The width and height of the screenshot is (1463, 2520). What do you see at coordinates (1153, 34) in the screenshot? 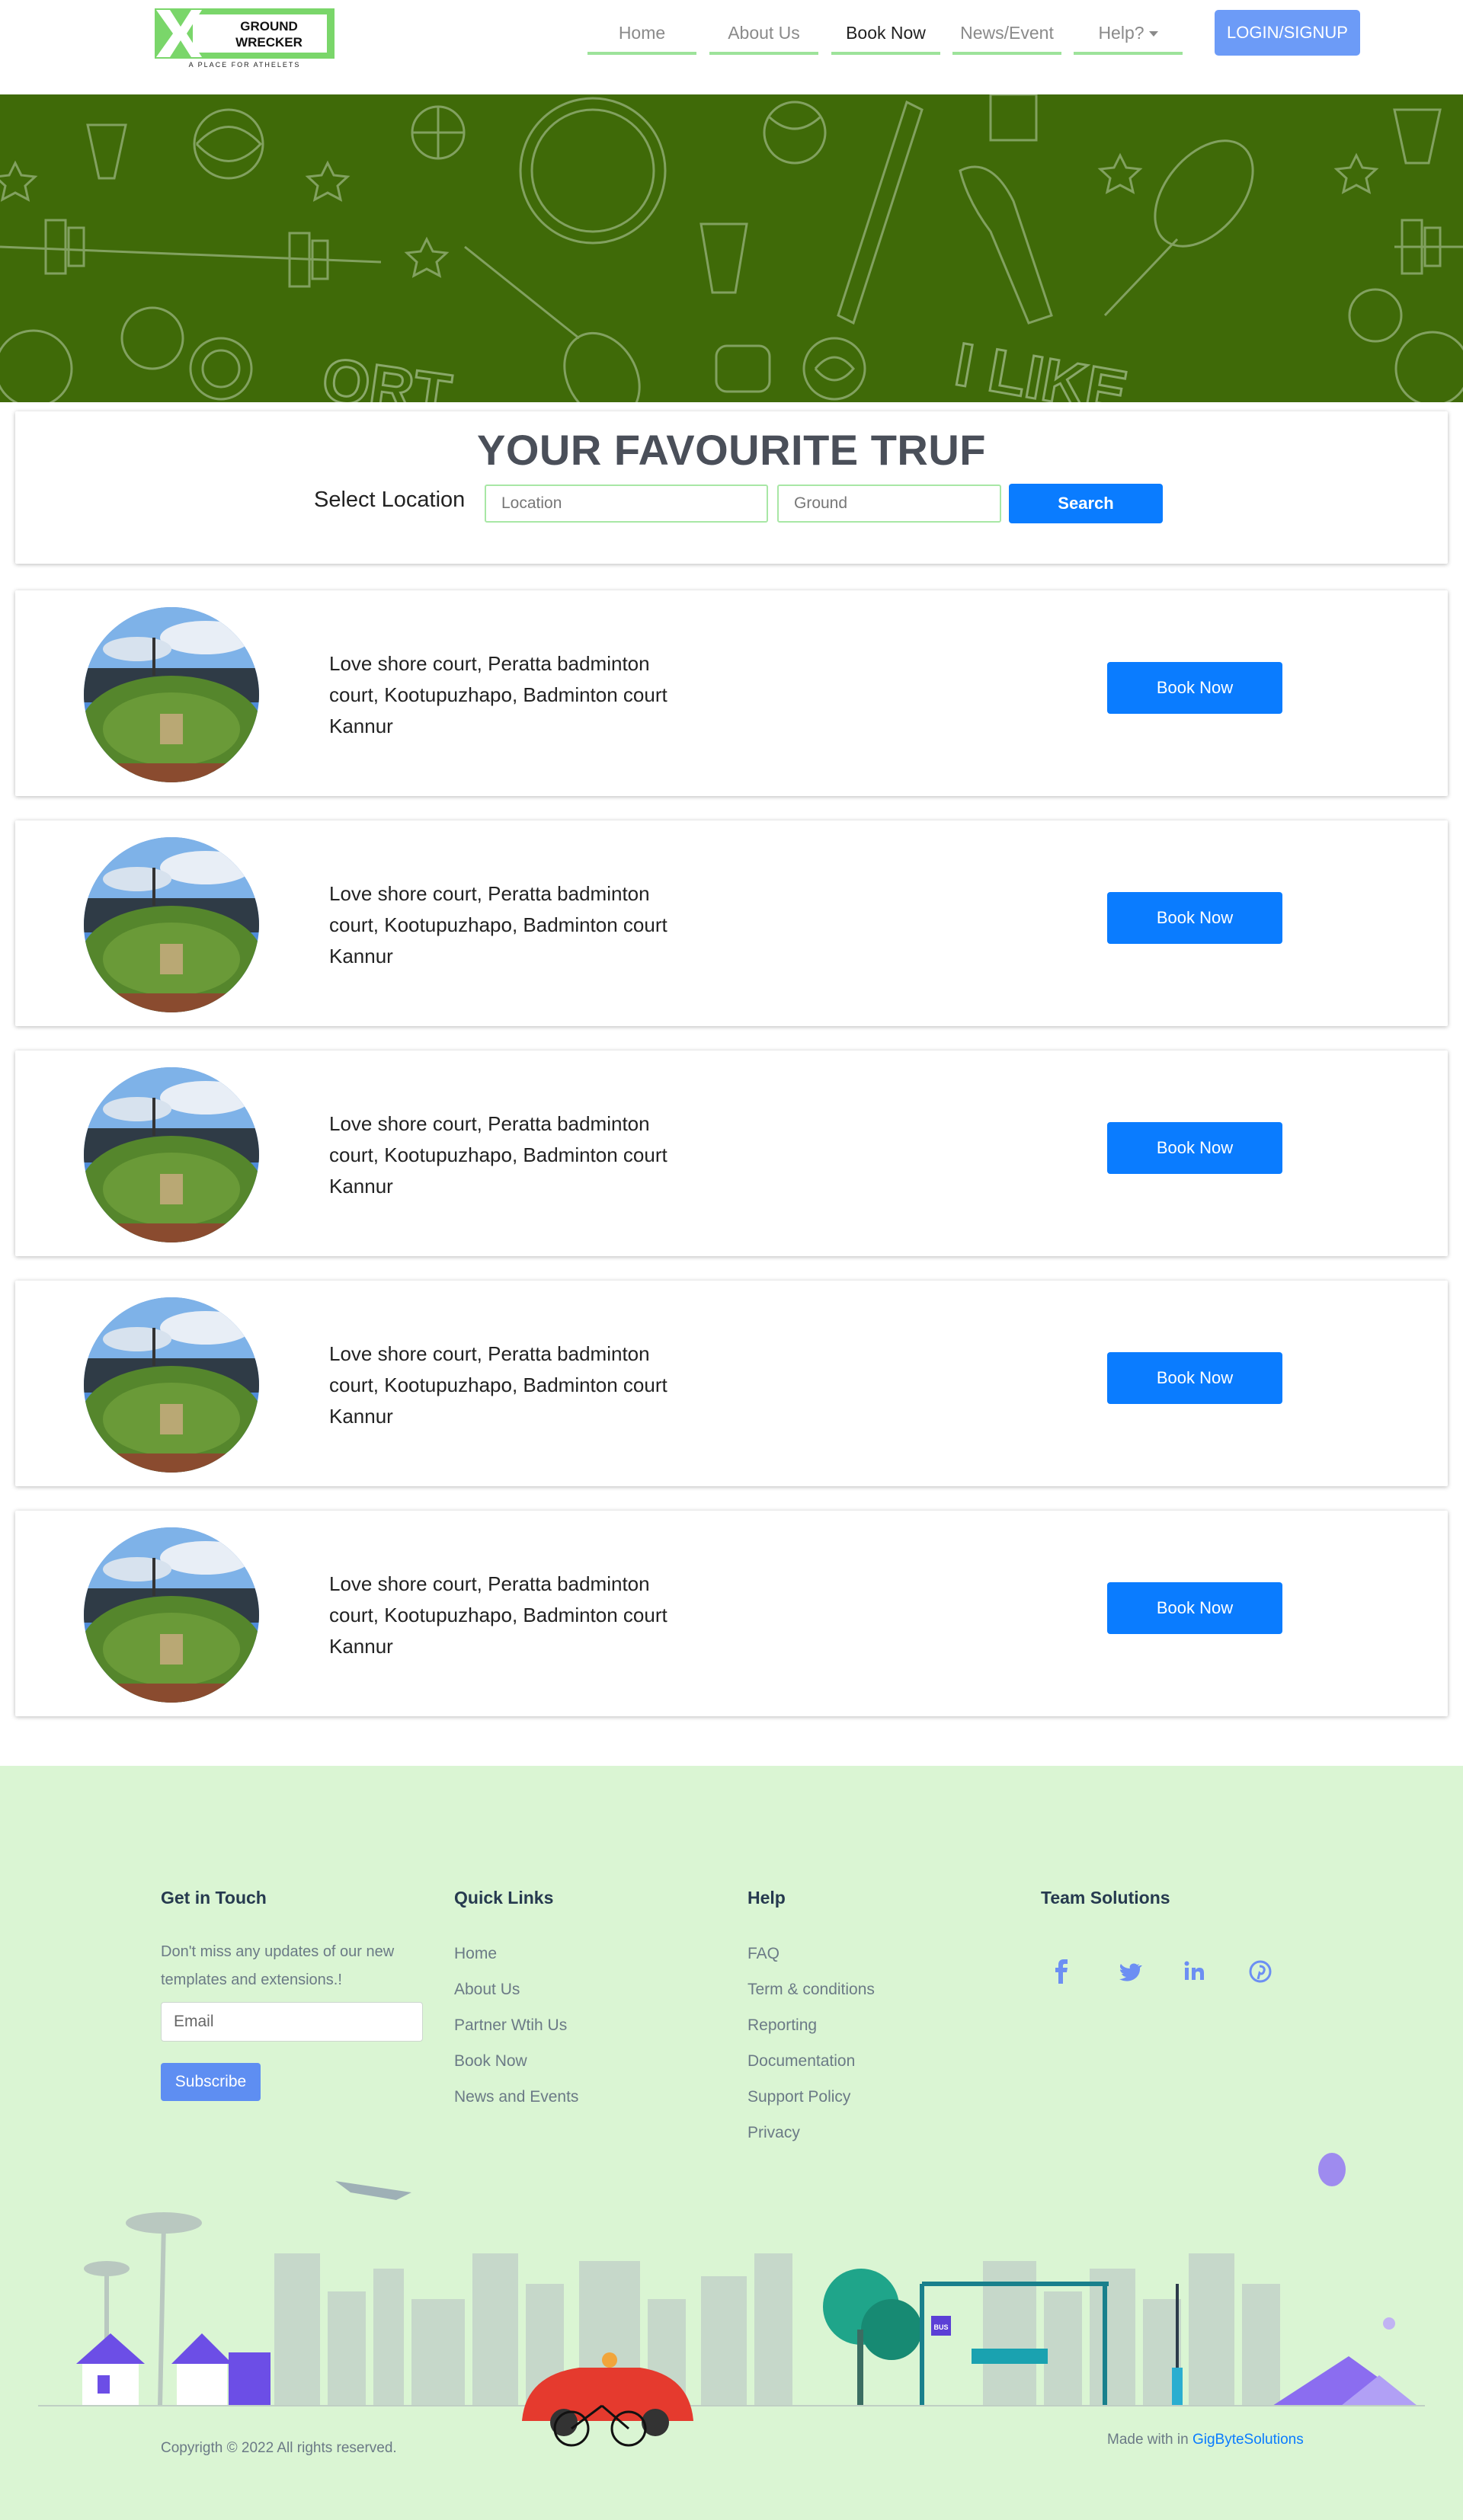
I see `chevron-down-icon` at bounding box center [1153, 34].